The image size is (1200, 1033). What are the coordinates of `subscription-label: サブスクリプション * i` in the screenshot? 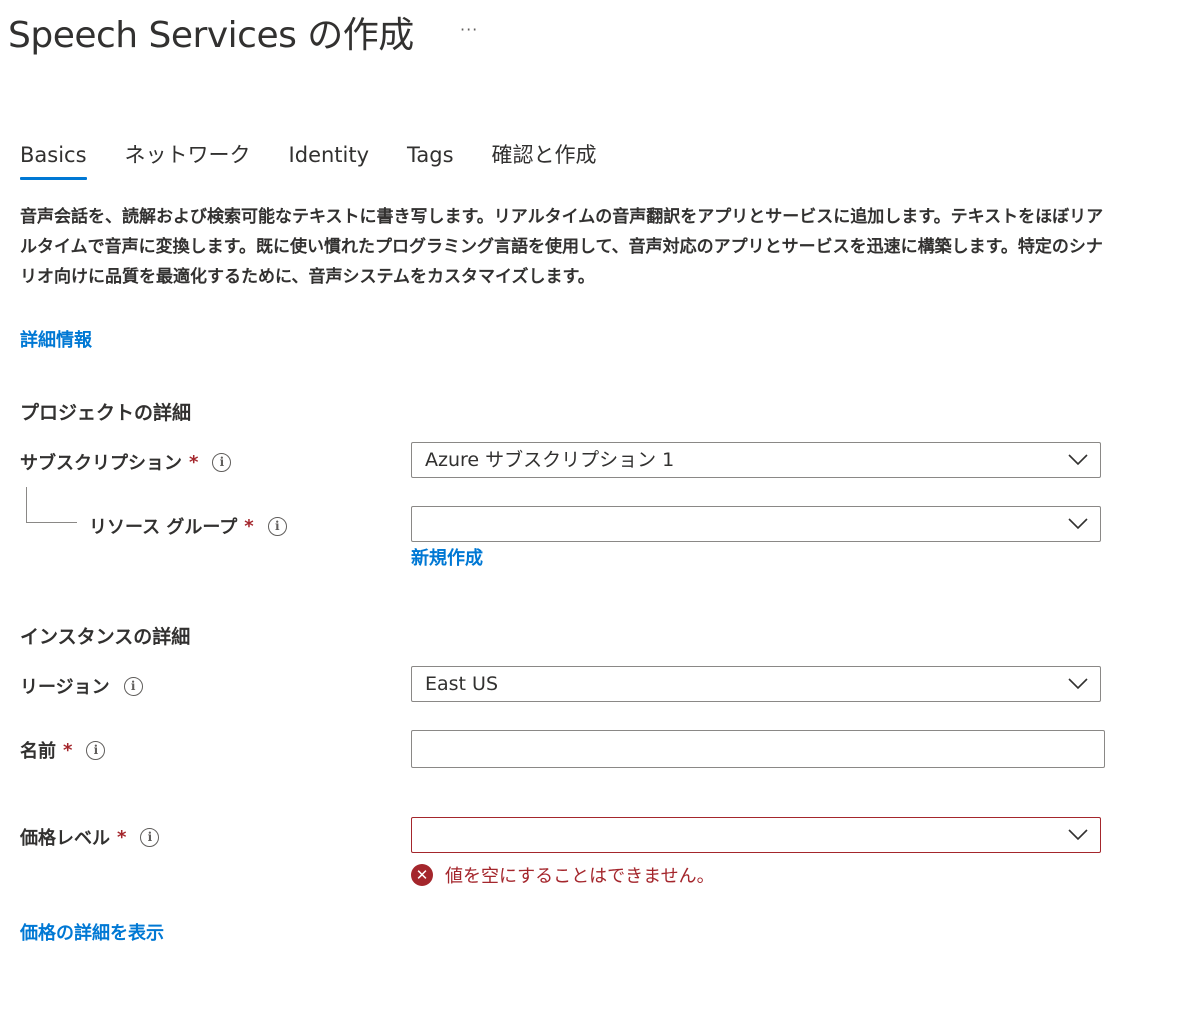 It's located at (126, 462).